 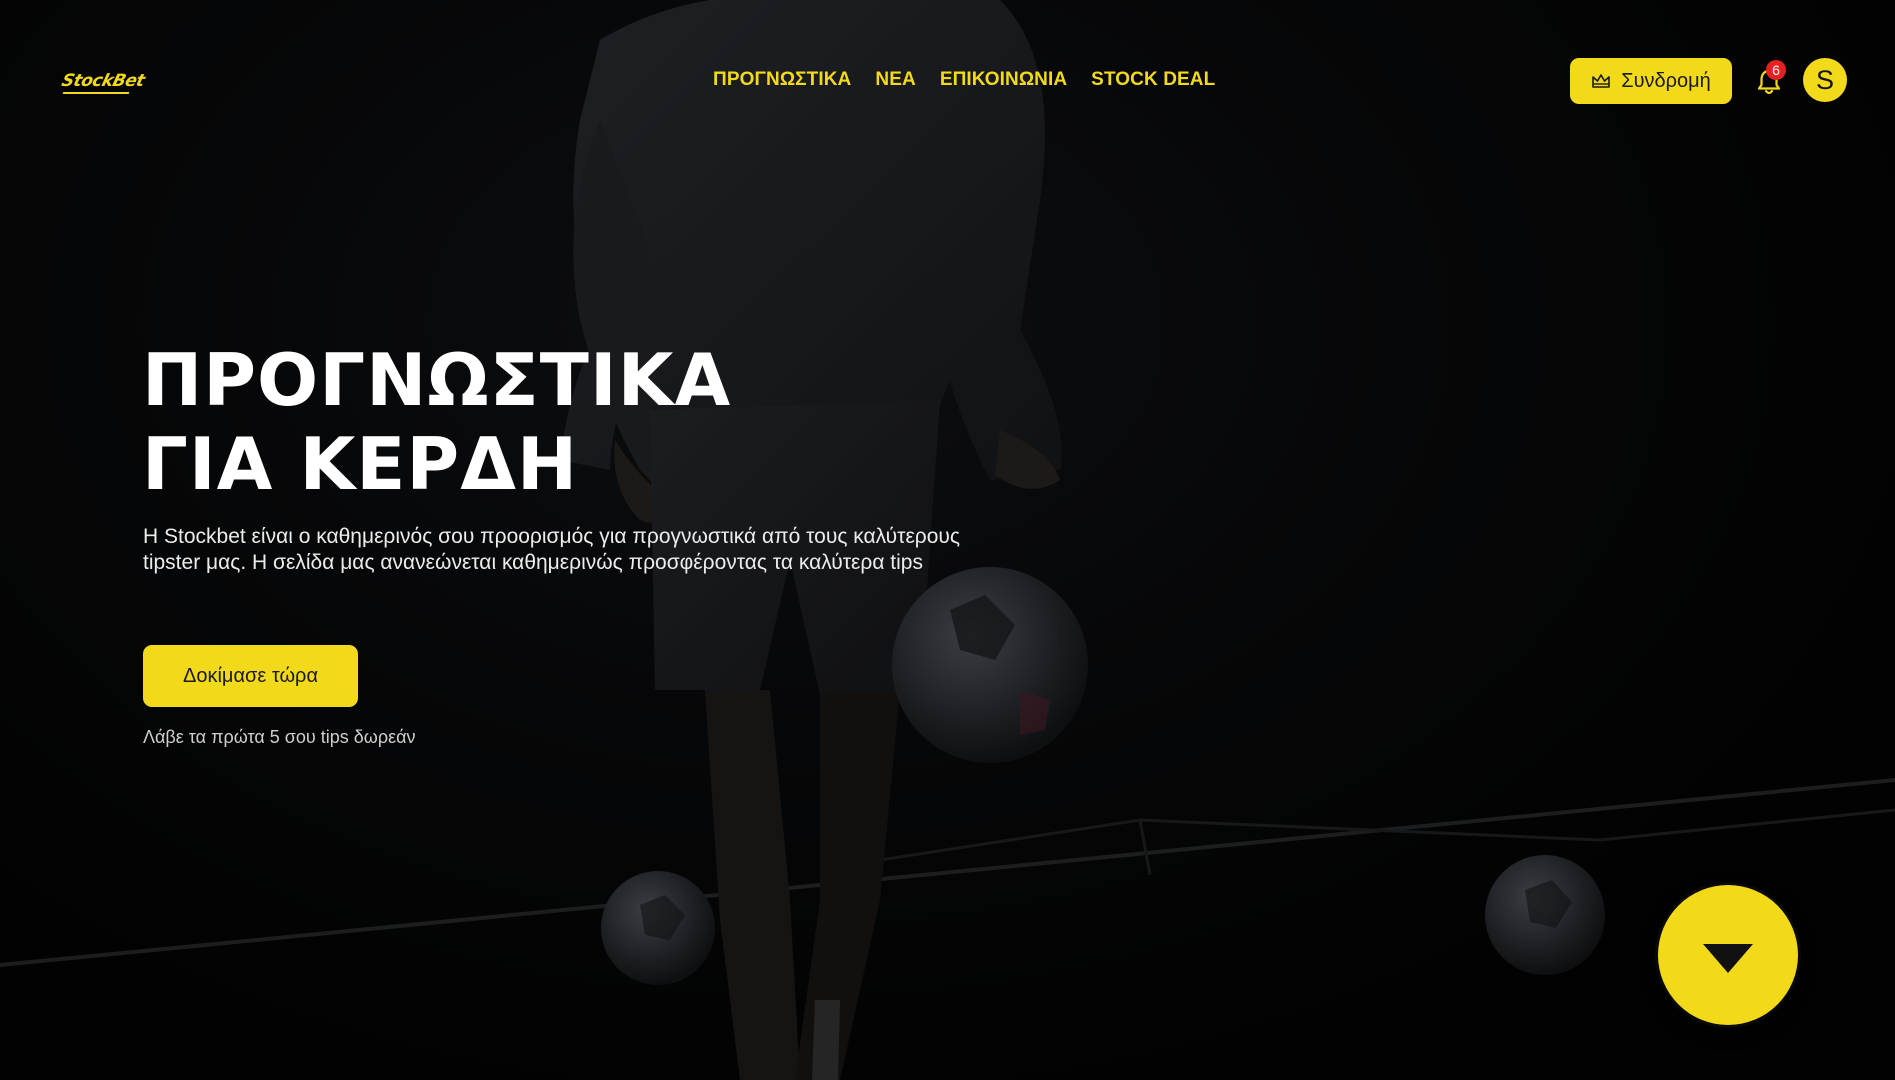 I want to click on nav-item-nea: ΝΕΑ, so click(x=895, y=80).